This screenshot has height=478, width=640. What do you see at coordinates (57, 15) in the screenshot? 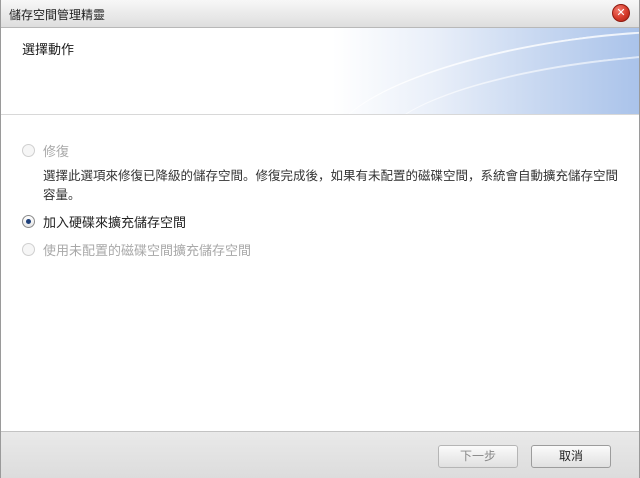
I see `window-title: 儲存空間管理精靈` at bounding box center [57, 15].